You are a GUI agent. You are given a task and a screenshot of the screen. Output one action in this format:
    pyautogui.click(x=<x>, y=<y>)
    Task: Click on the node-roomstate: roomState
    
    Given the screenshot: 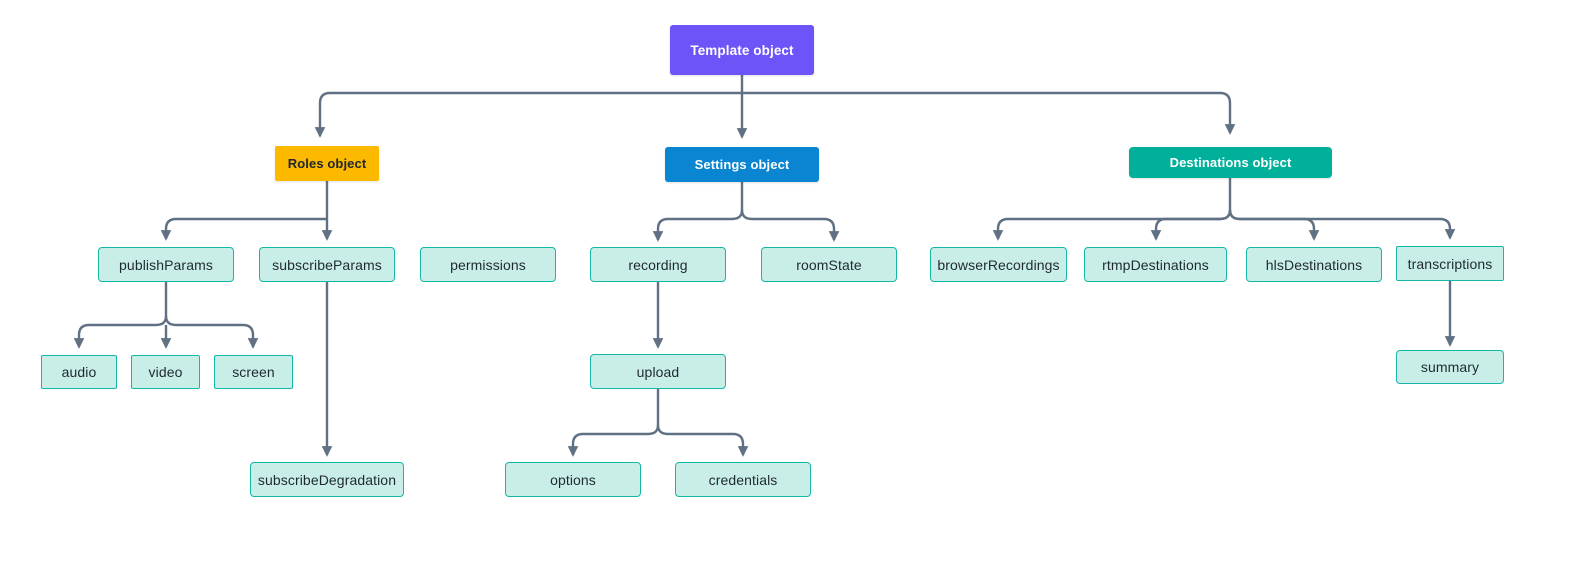 What is the action you would take?
    pyautogui.click(x=829, y=264)
    